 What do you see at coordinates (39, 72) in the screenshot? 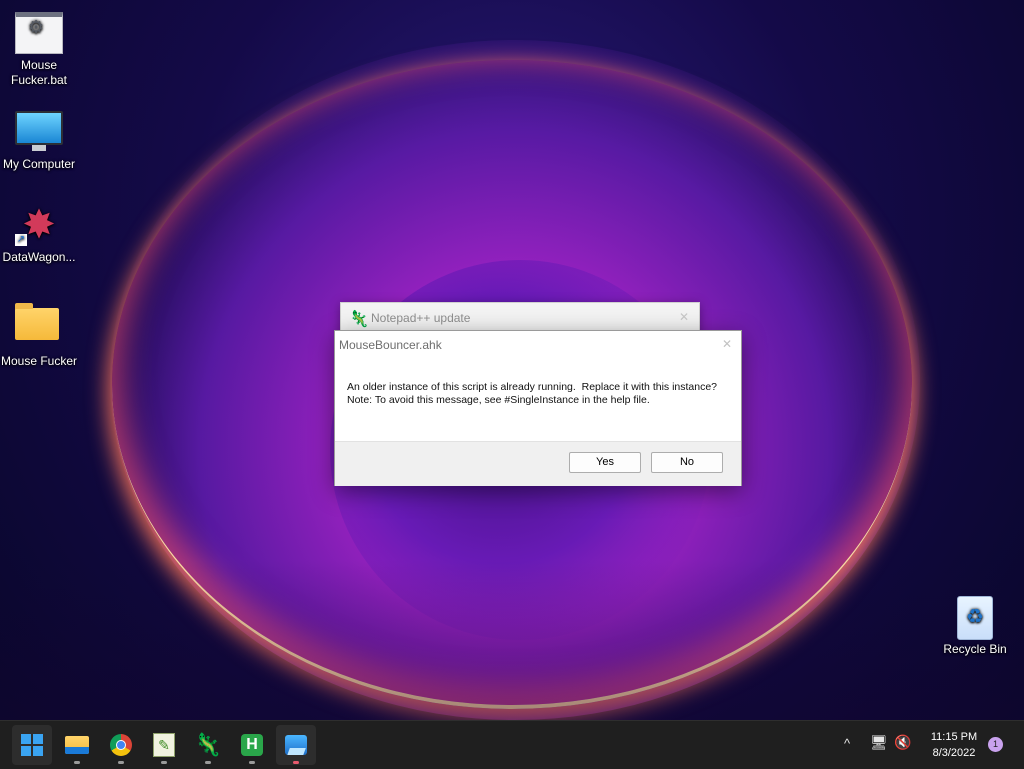
I see `desktop-icon-label: Mouse Fucker.bat` at bounding box center [39, 72].